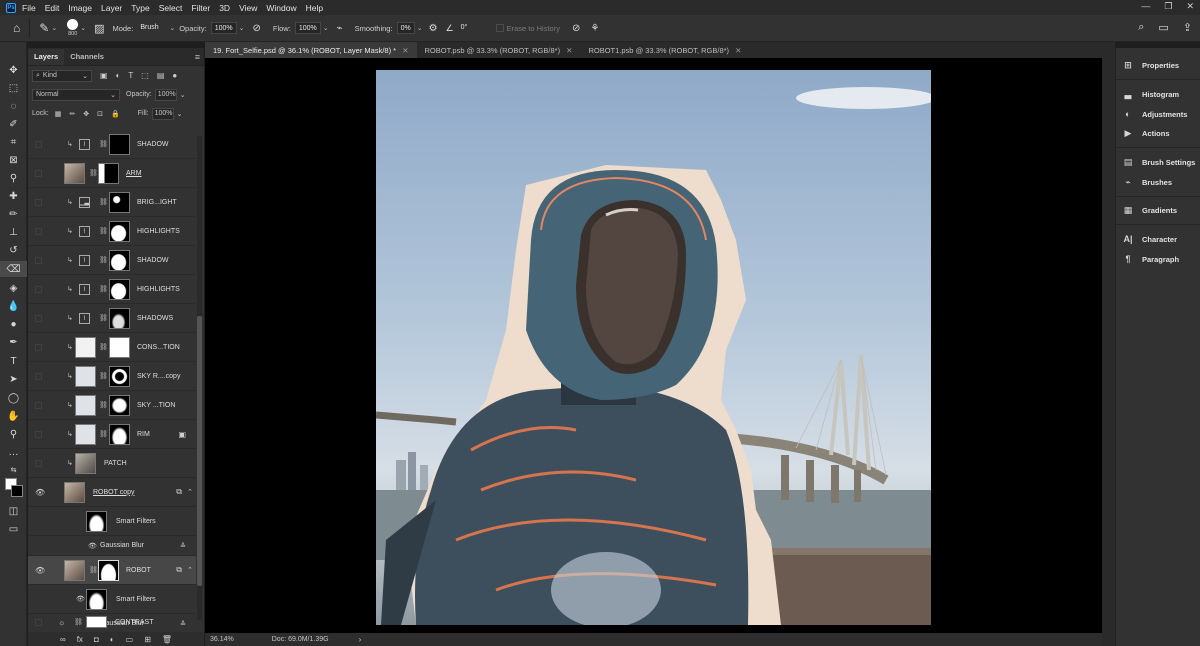 Image resolution: width=1200 pixels, height=646 pixels. What do you see at coordinates (1154, 114) in the screenshot?
I see `panel-adjustments: ◐ Adjustments` at bounding box center [1154, 114].